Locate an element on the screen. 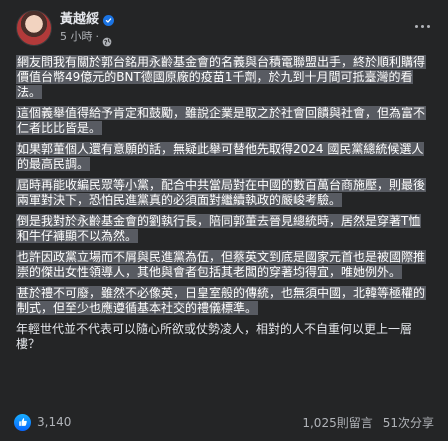  post-paragraph: 年輕世代並不代表可以隨心所欲或仗勢凌人，相對的人不自重何以更上一層樓？ is located at coordinates (224, 337).